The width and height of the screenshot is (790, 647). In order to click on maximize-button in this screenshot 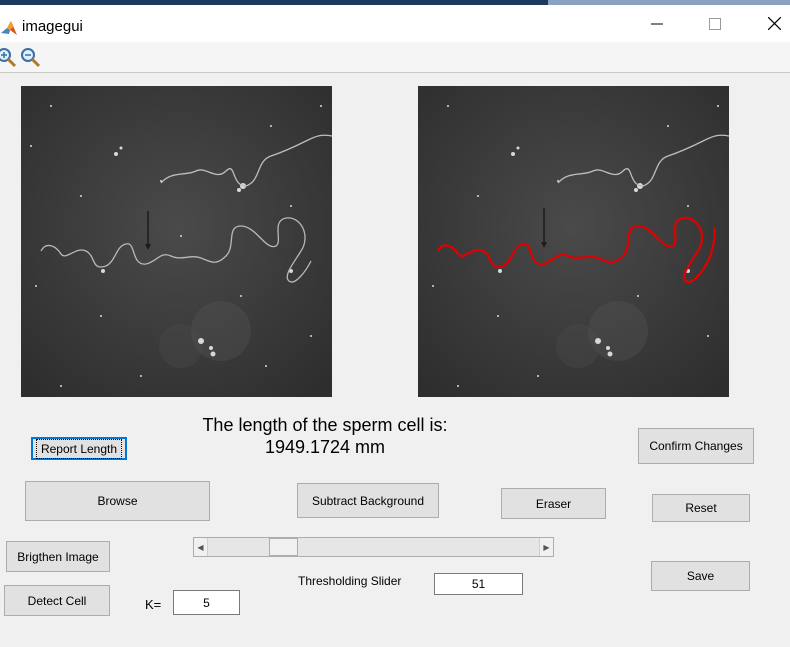, I will do `click(715, 23)`.